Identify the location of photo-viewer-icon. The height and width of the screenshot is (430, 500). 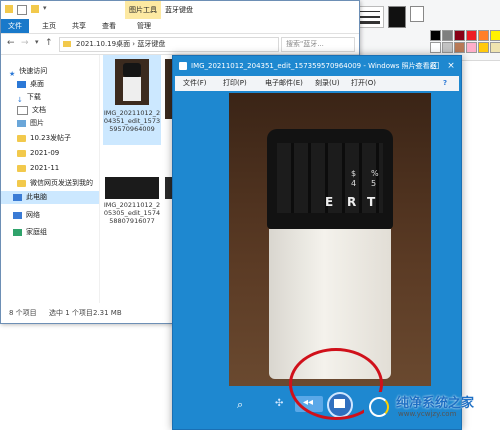
(183, 66).